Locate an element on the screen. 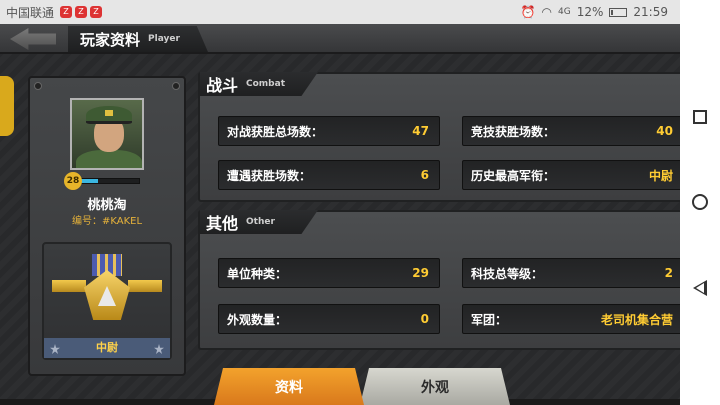  medal-wing-right is located at coordinates (145, 286).